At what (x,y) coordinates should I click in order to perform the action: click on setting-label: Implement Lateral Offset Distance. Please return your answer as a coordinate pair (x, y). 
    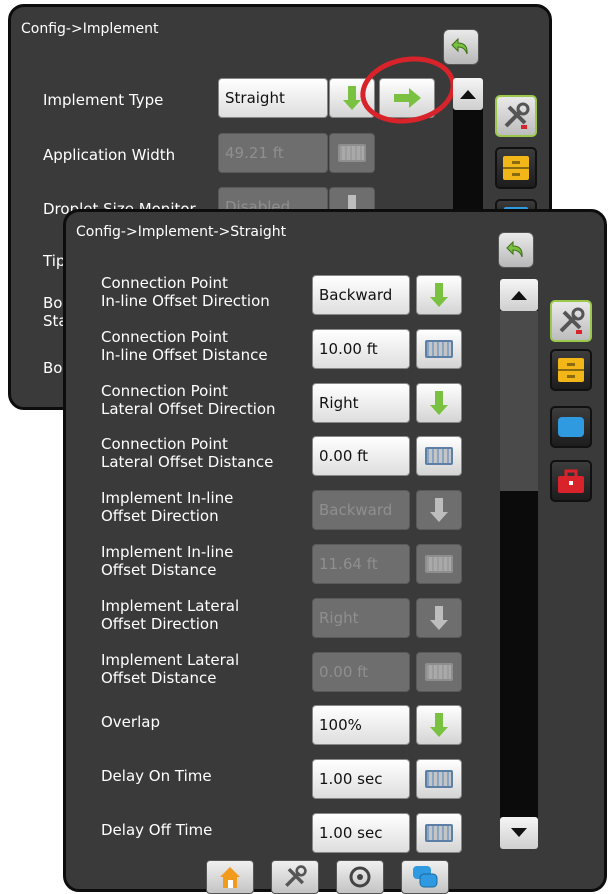
    Looking at the image, I should click on (170, 669).